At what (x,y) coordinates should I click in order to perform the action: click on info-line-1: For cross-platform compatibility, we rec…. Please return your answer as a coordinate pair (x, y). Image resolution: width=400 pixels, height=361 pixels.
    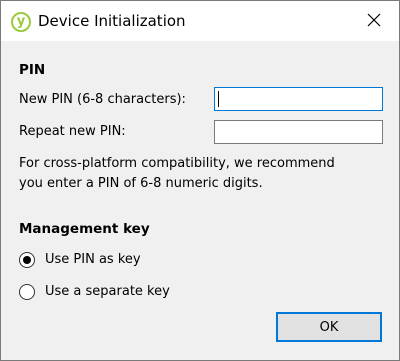
    Looking at the image, I should click on (177, 163).